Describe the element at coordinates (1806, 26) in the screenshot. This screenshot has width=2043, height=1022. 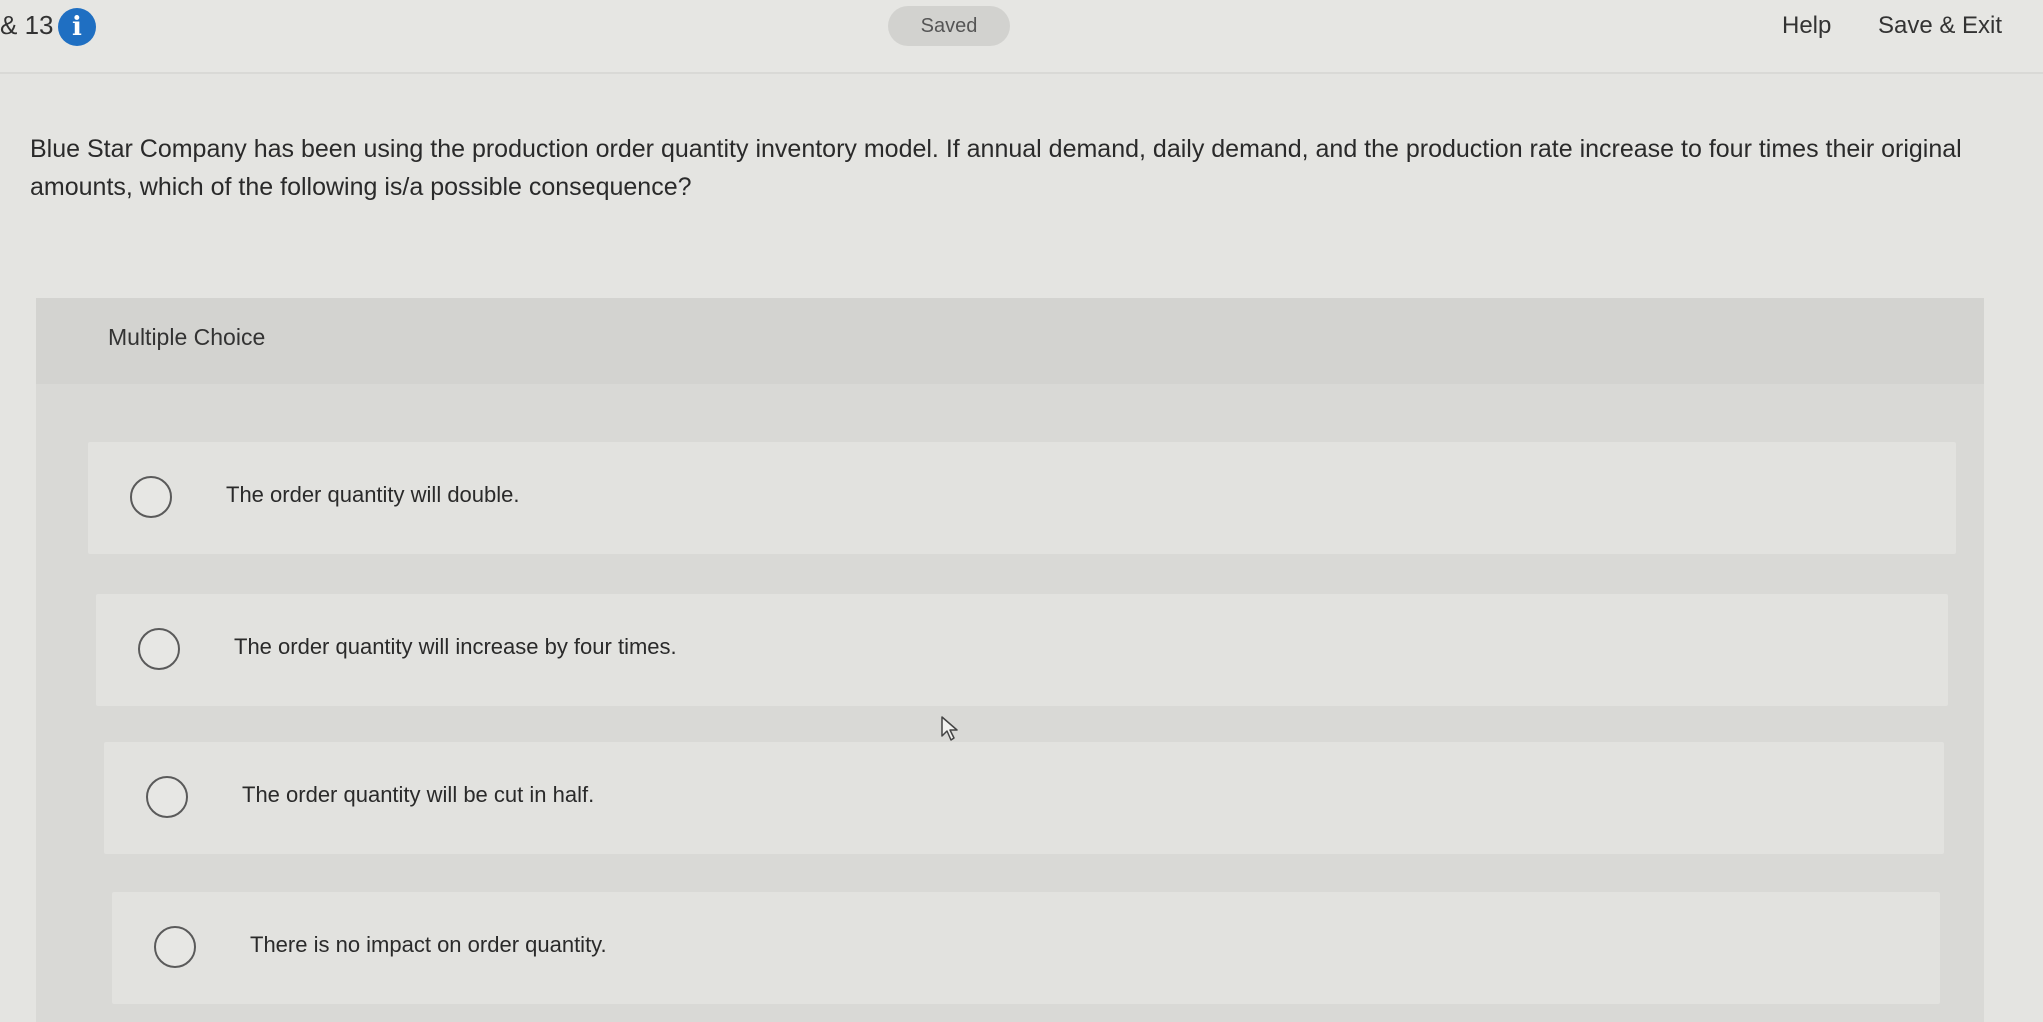
I see `help-link: Help` at that location.